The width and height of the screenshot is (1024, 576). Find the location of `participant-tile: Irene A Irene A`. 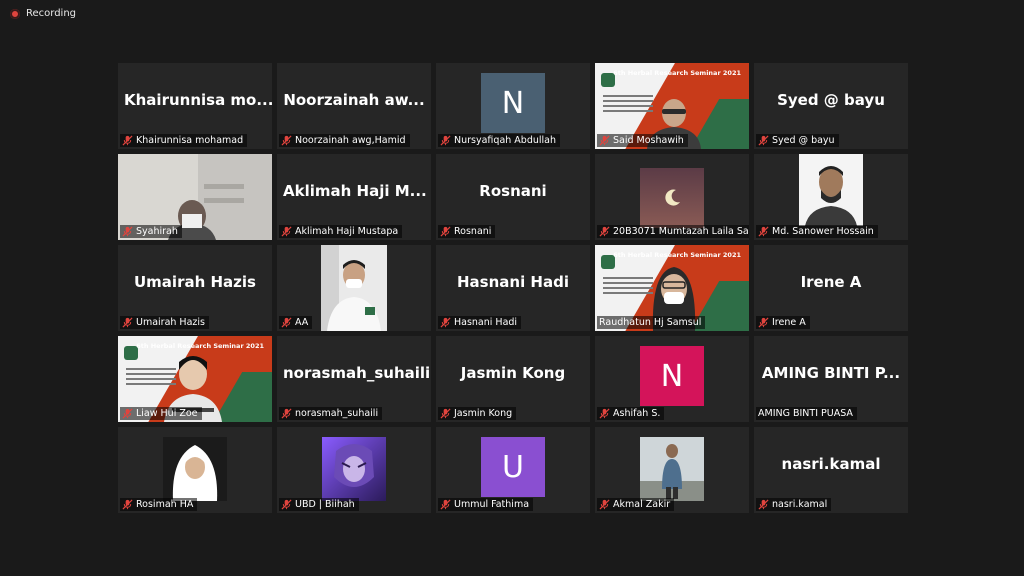

participant-tile: Irene A Irene A is located at coordinates (831, 288).